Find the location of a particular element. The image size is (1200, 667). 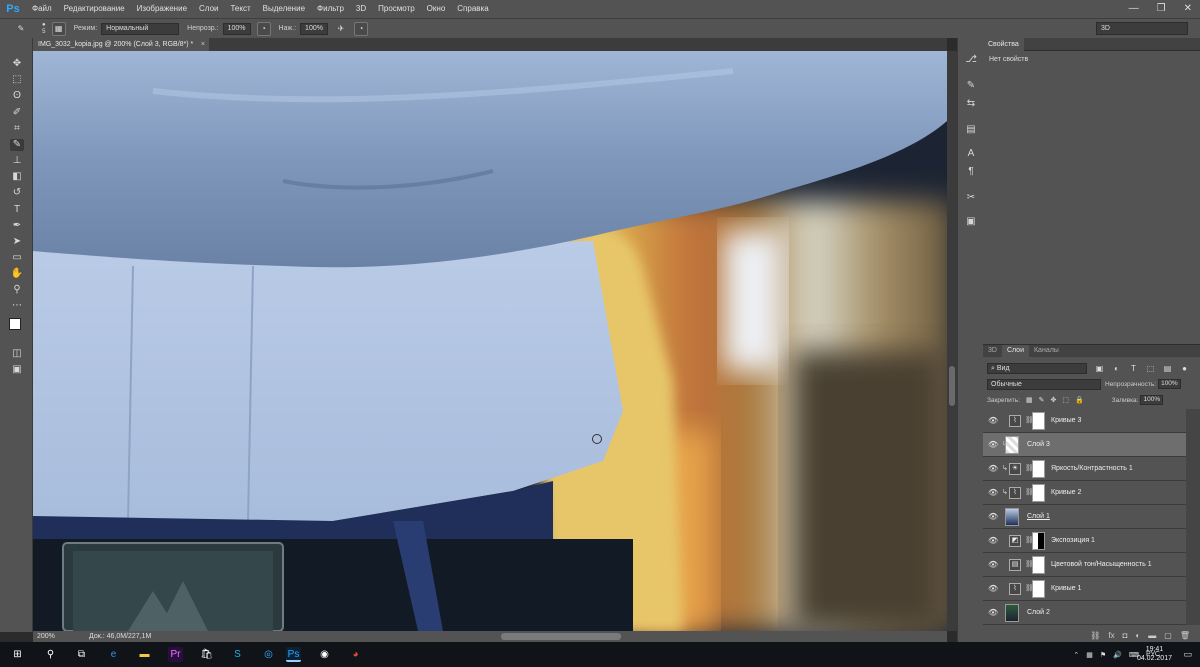

search-icon: ⚲ is located at coordinates (50, 654).